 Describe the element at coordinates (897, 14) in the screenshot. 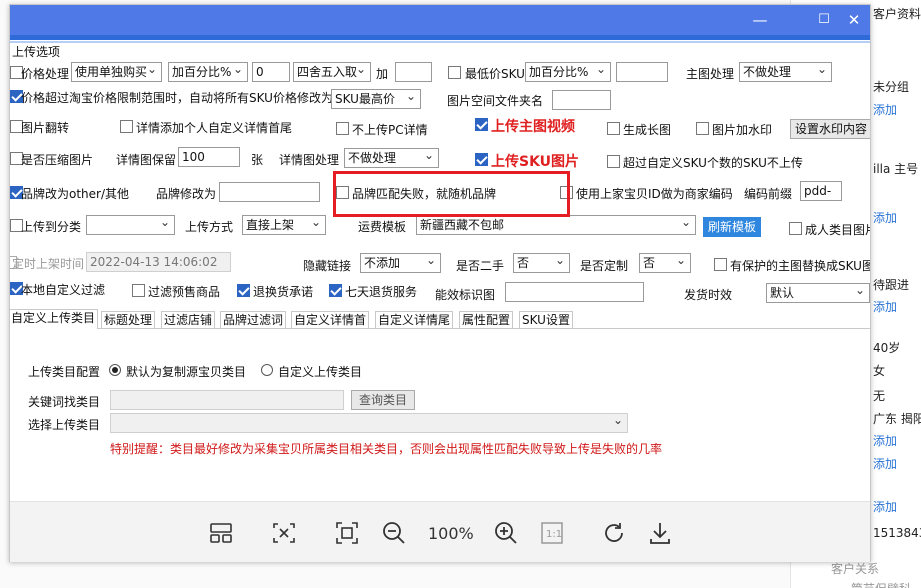

I see `panel-title: 客户资料` at that location.